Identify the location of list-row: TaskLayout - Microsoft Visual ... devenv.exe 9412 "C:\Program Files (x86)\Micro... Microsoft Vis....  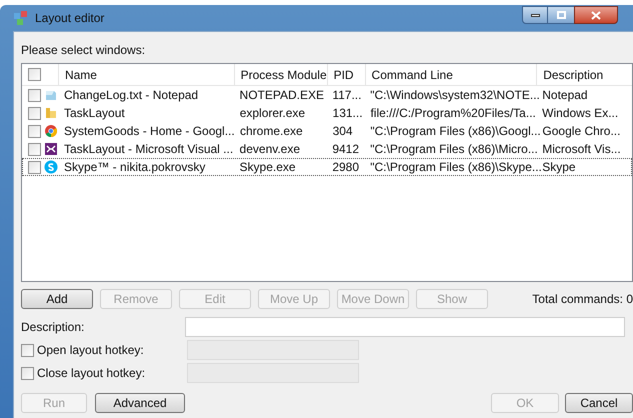
(327, 149).